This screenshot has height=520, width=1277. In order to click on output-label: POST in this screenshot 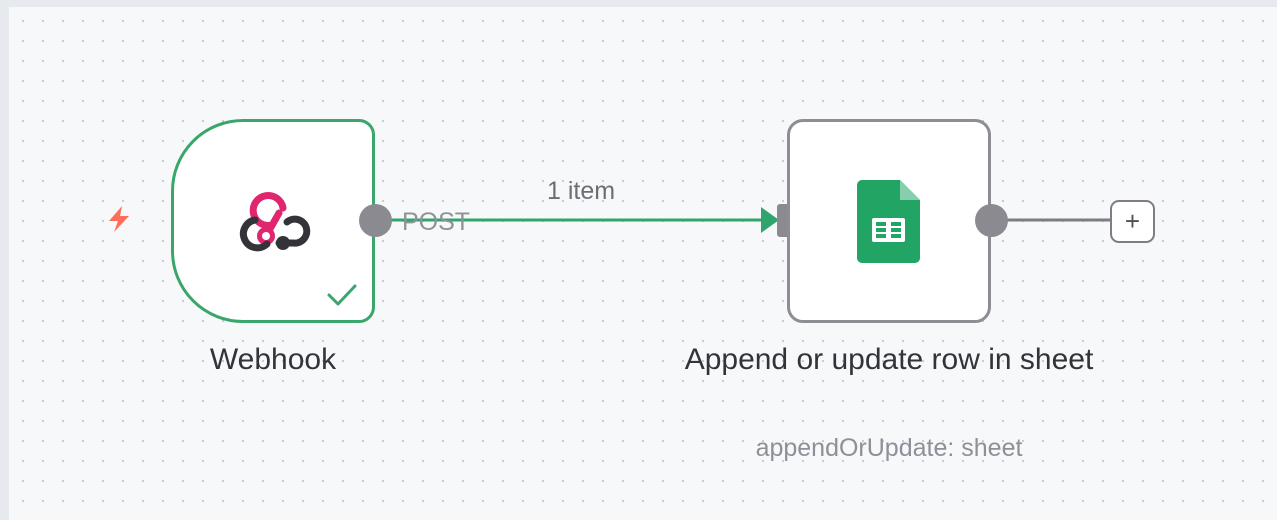, I will do `click(436, 222)`.